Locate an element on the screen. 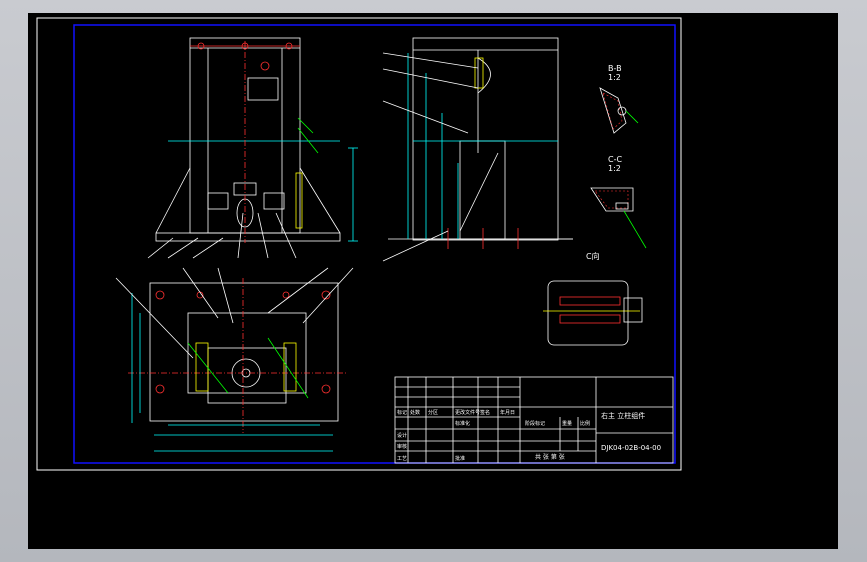  tb-change-label: 更改文件号 is located at coordinates (467, 412).